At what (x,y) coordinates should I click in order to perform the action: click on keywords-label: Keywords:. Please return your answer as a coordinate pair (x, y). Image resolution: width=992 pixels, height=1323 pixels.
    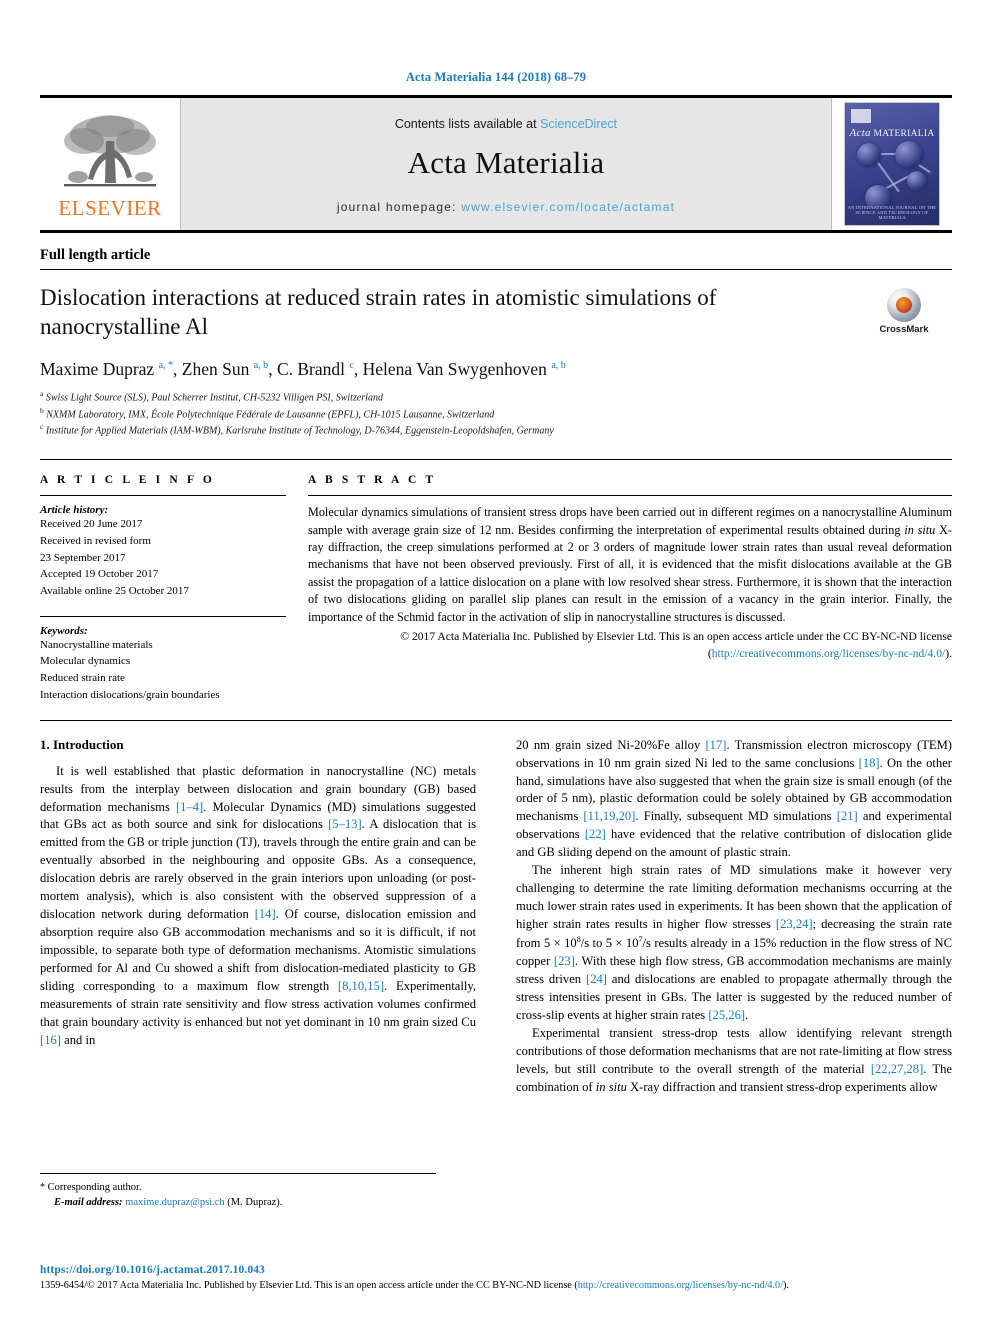
    Looking at the image, I should click on (64, 630).